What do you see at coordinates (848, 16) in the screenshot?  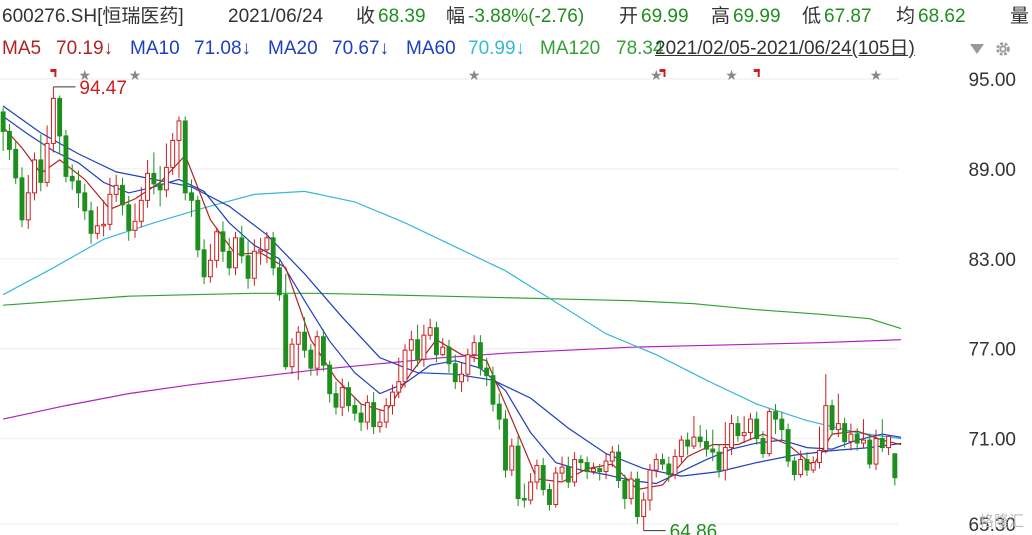 I see `low-value: 67.87` at bounding box center [848, 16].